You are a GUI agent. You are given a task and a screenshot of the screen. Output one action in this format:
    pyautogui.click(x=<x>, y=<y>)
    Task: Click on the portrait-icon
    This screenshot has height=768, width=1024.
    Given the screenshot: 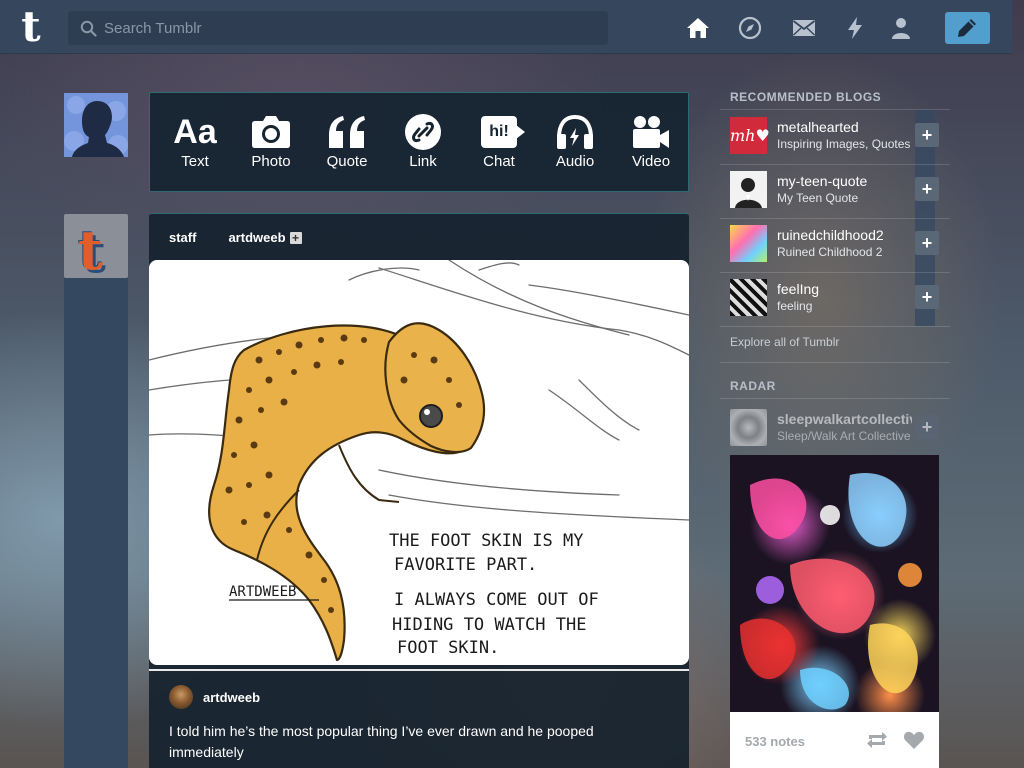 What is the action you would take?
    pyautogui.click(x=748, y=189)
    